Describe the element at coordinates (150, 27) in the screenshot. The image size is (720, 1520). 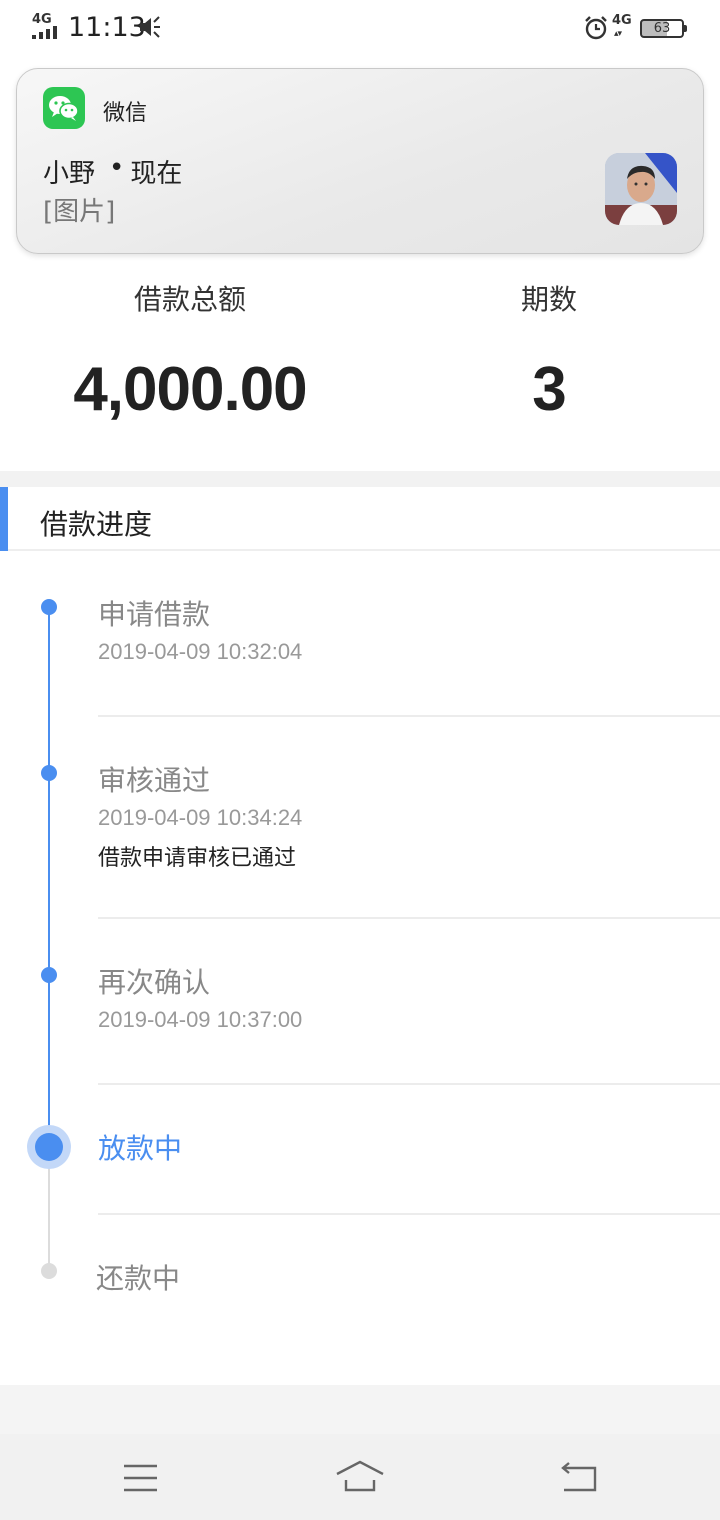
I see `volume-muted-icon` at that location.